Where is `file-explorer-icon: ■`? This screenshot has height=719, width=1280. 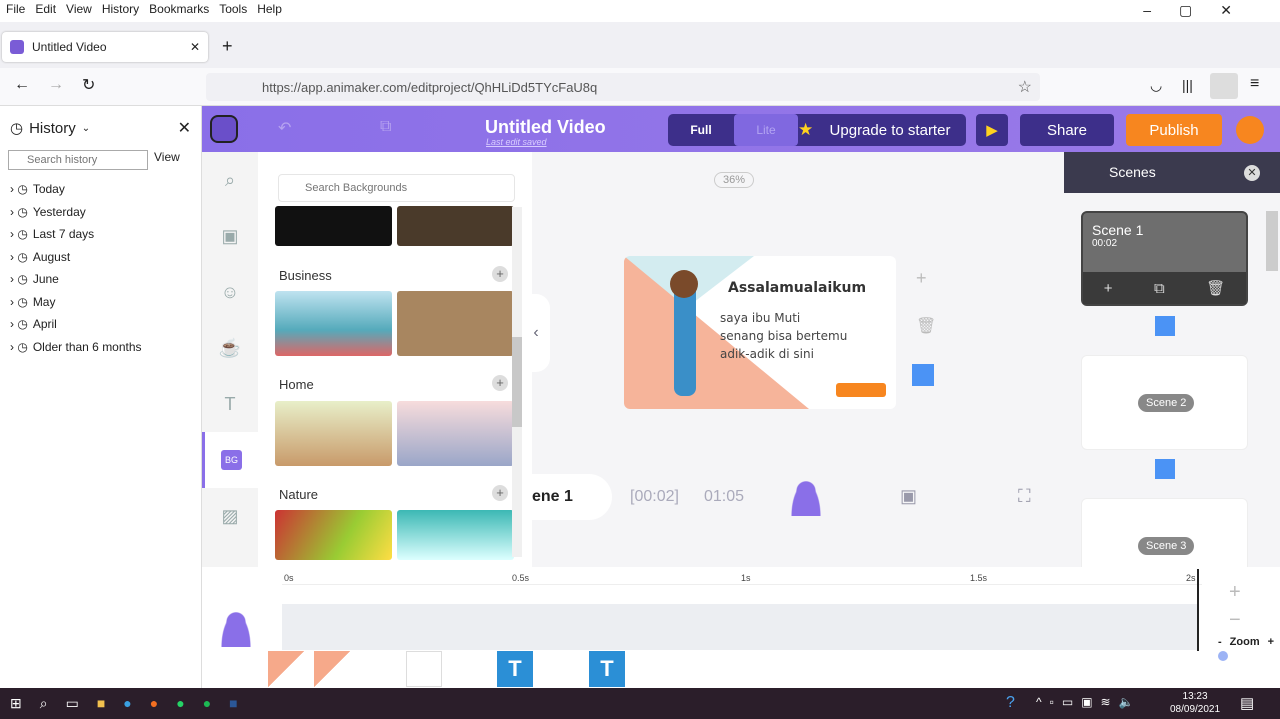 file-explorer-icon: ■ is located at coordinates (101, 703).